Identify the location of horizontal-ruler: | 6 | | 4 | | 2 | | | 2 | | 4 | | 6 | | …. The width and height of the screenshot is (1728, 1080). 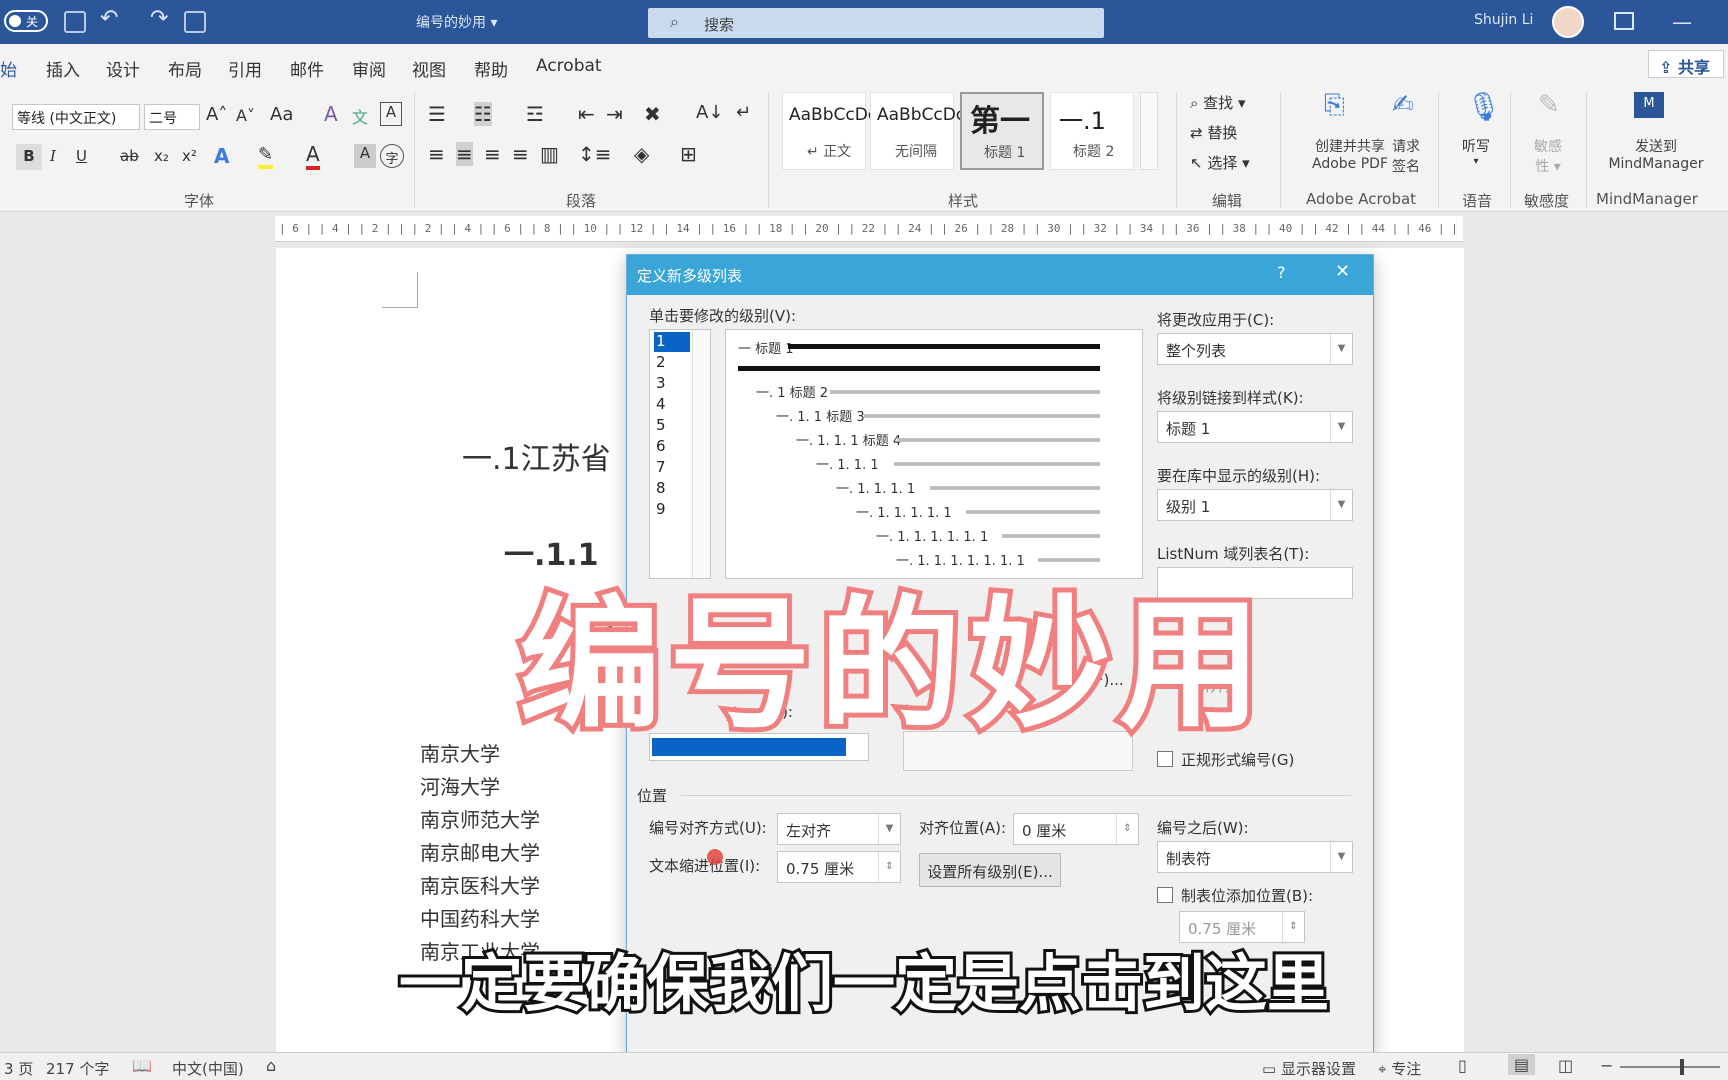
(869, 229).